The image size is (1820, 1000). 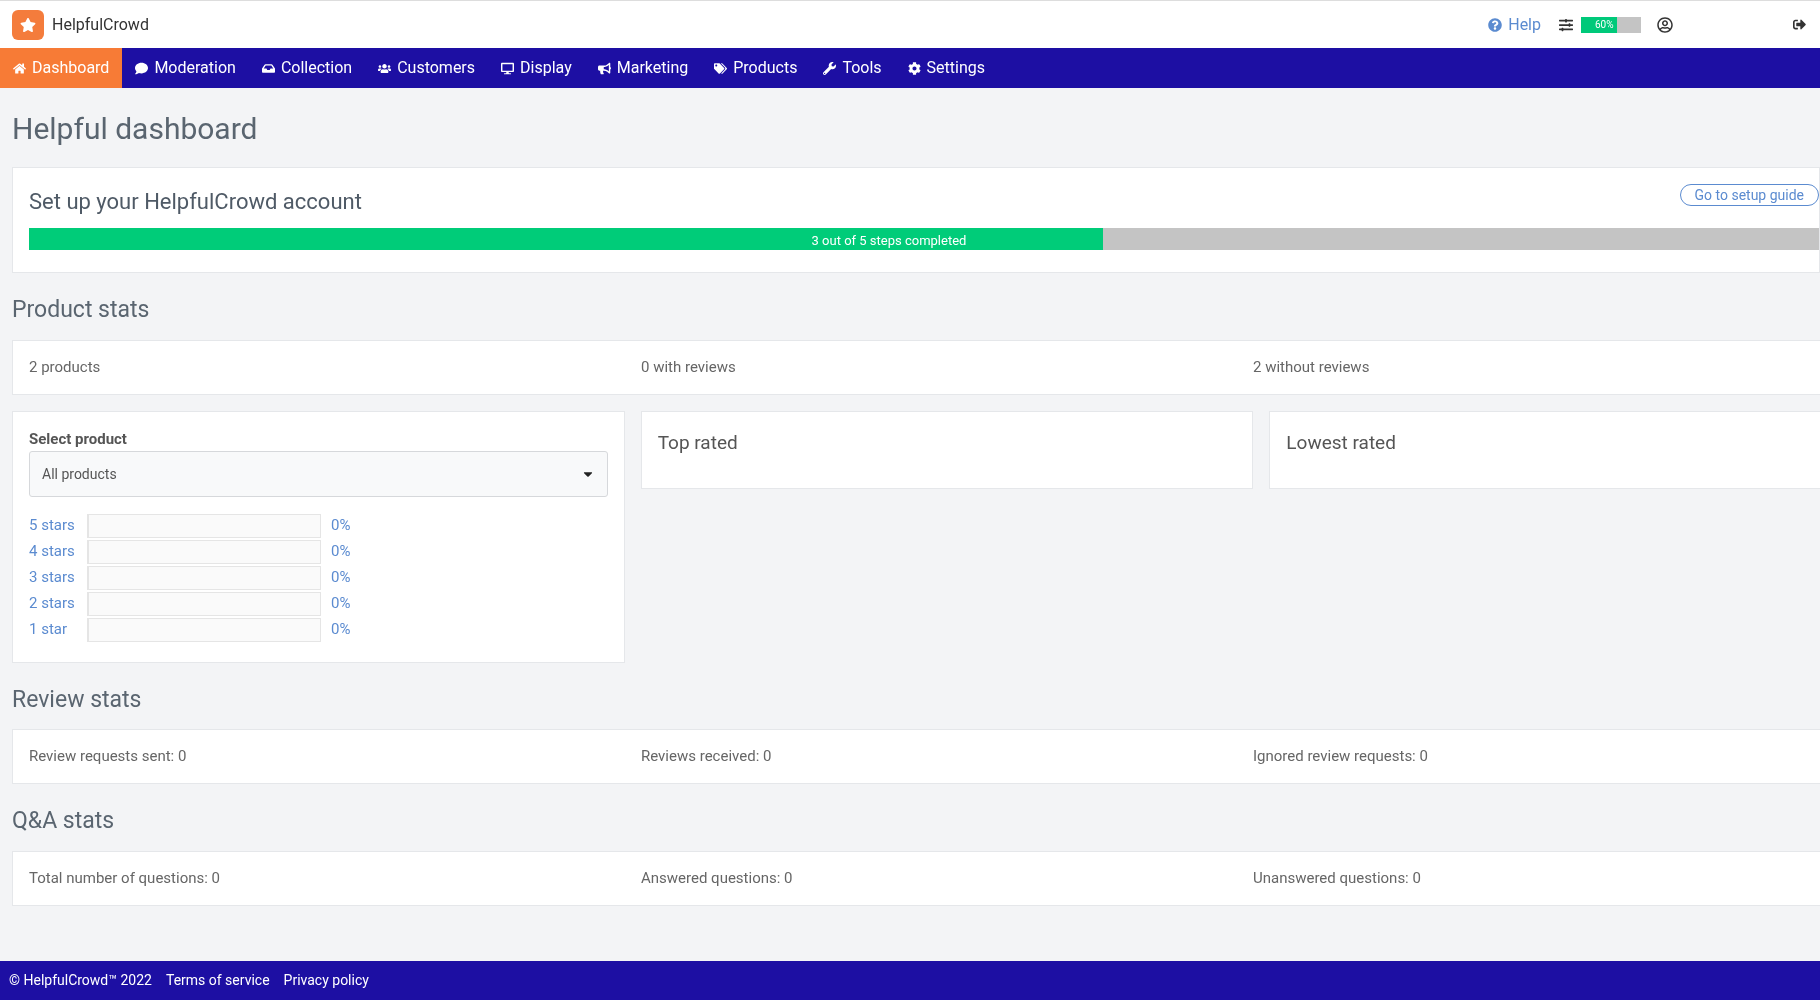 What do you see at coordinates (63, 821) in the screenshot?
I see `section-title: Q&A stats` at bounding box center [63, 821].